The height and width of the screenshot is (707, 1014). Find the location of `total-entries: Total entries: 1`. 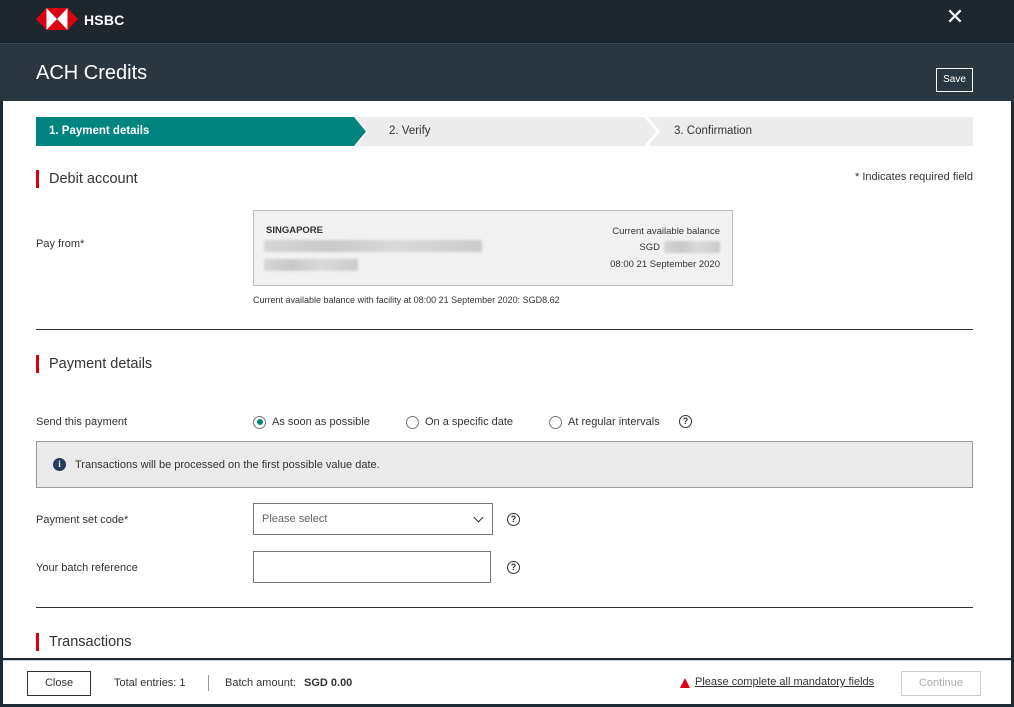

total-entries: Total entries: 1 is located at coordinates (150, 683).